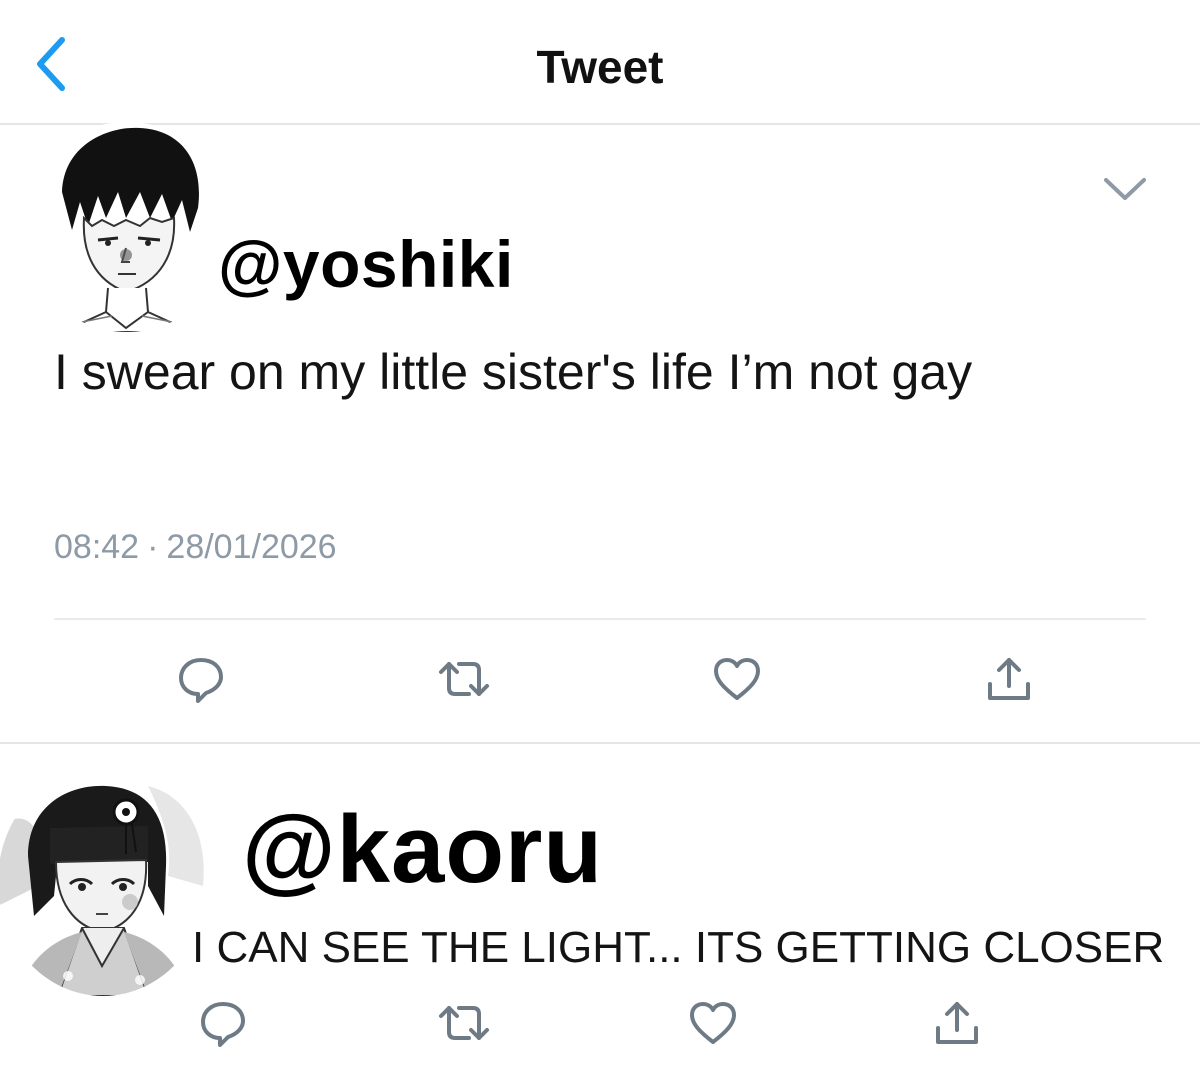  I want to click on avatar-yoshiki, so click(127, 227).